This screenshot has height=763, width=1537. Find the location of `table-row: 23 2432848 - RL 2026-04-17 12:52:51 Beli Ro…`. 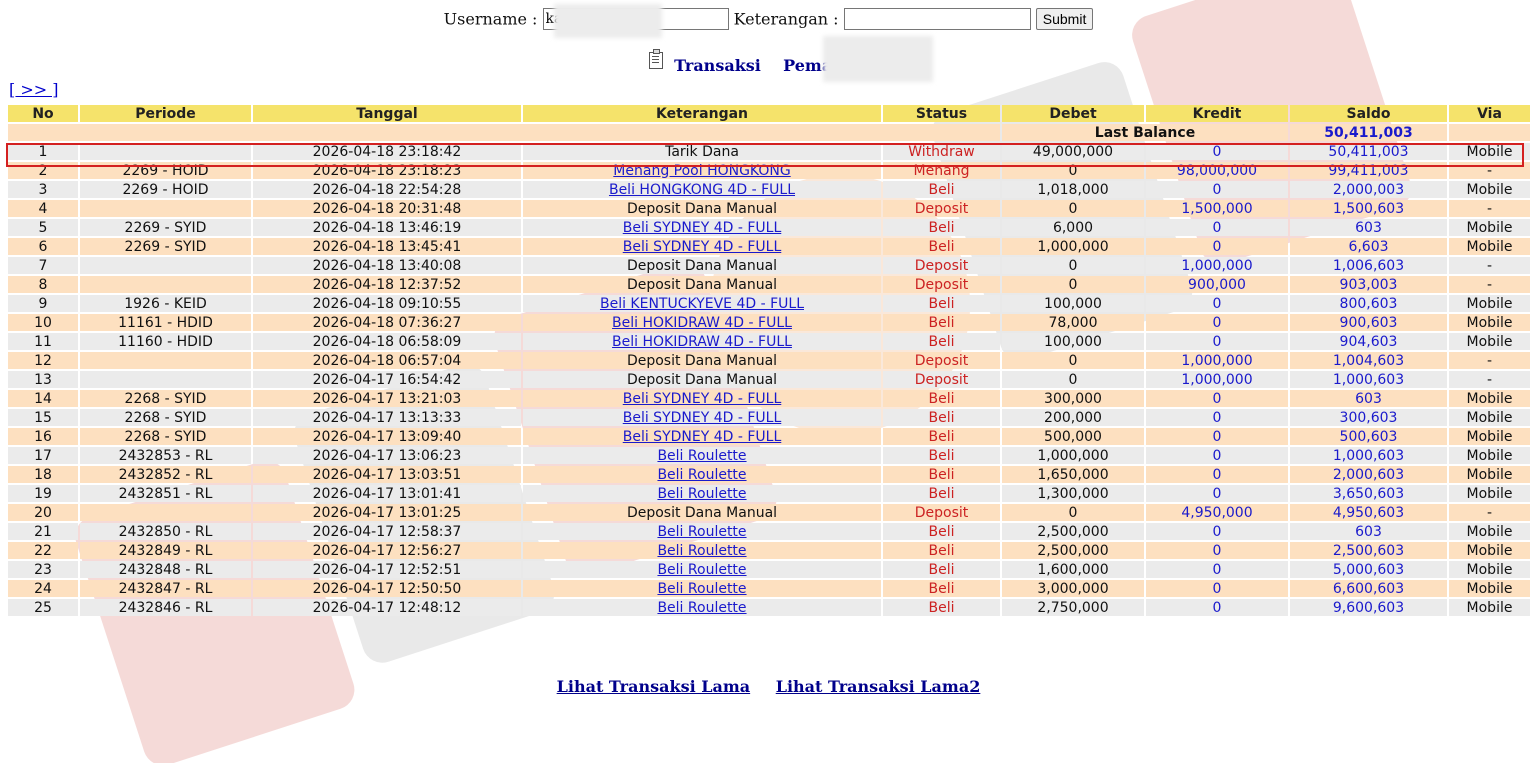

table-row: 23 2432848 - RL 2026-04-17 12:52:51 Beli Ro… is located at coordinates (769, 569).